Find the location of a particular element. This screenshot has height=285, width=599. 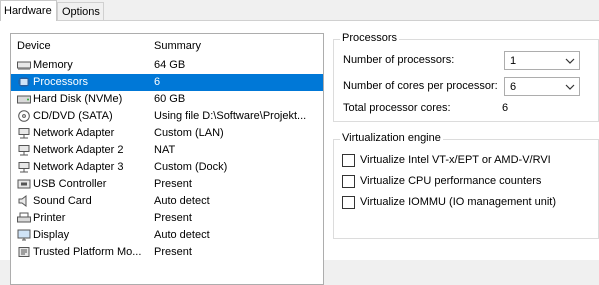

device-summary: Custom (Dock) is located at coordinates (191, 167).